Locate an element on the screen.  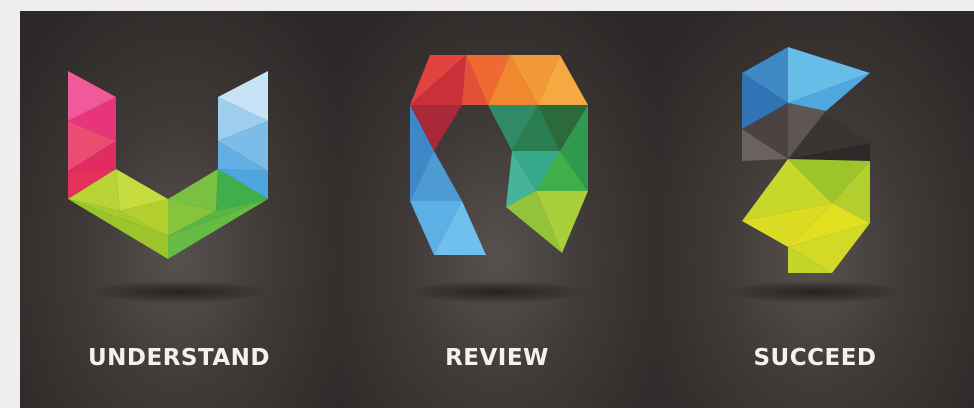
panel-label: SUCCEED is located at coordinates (815, 358).